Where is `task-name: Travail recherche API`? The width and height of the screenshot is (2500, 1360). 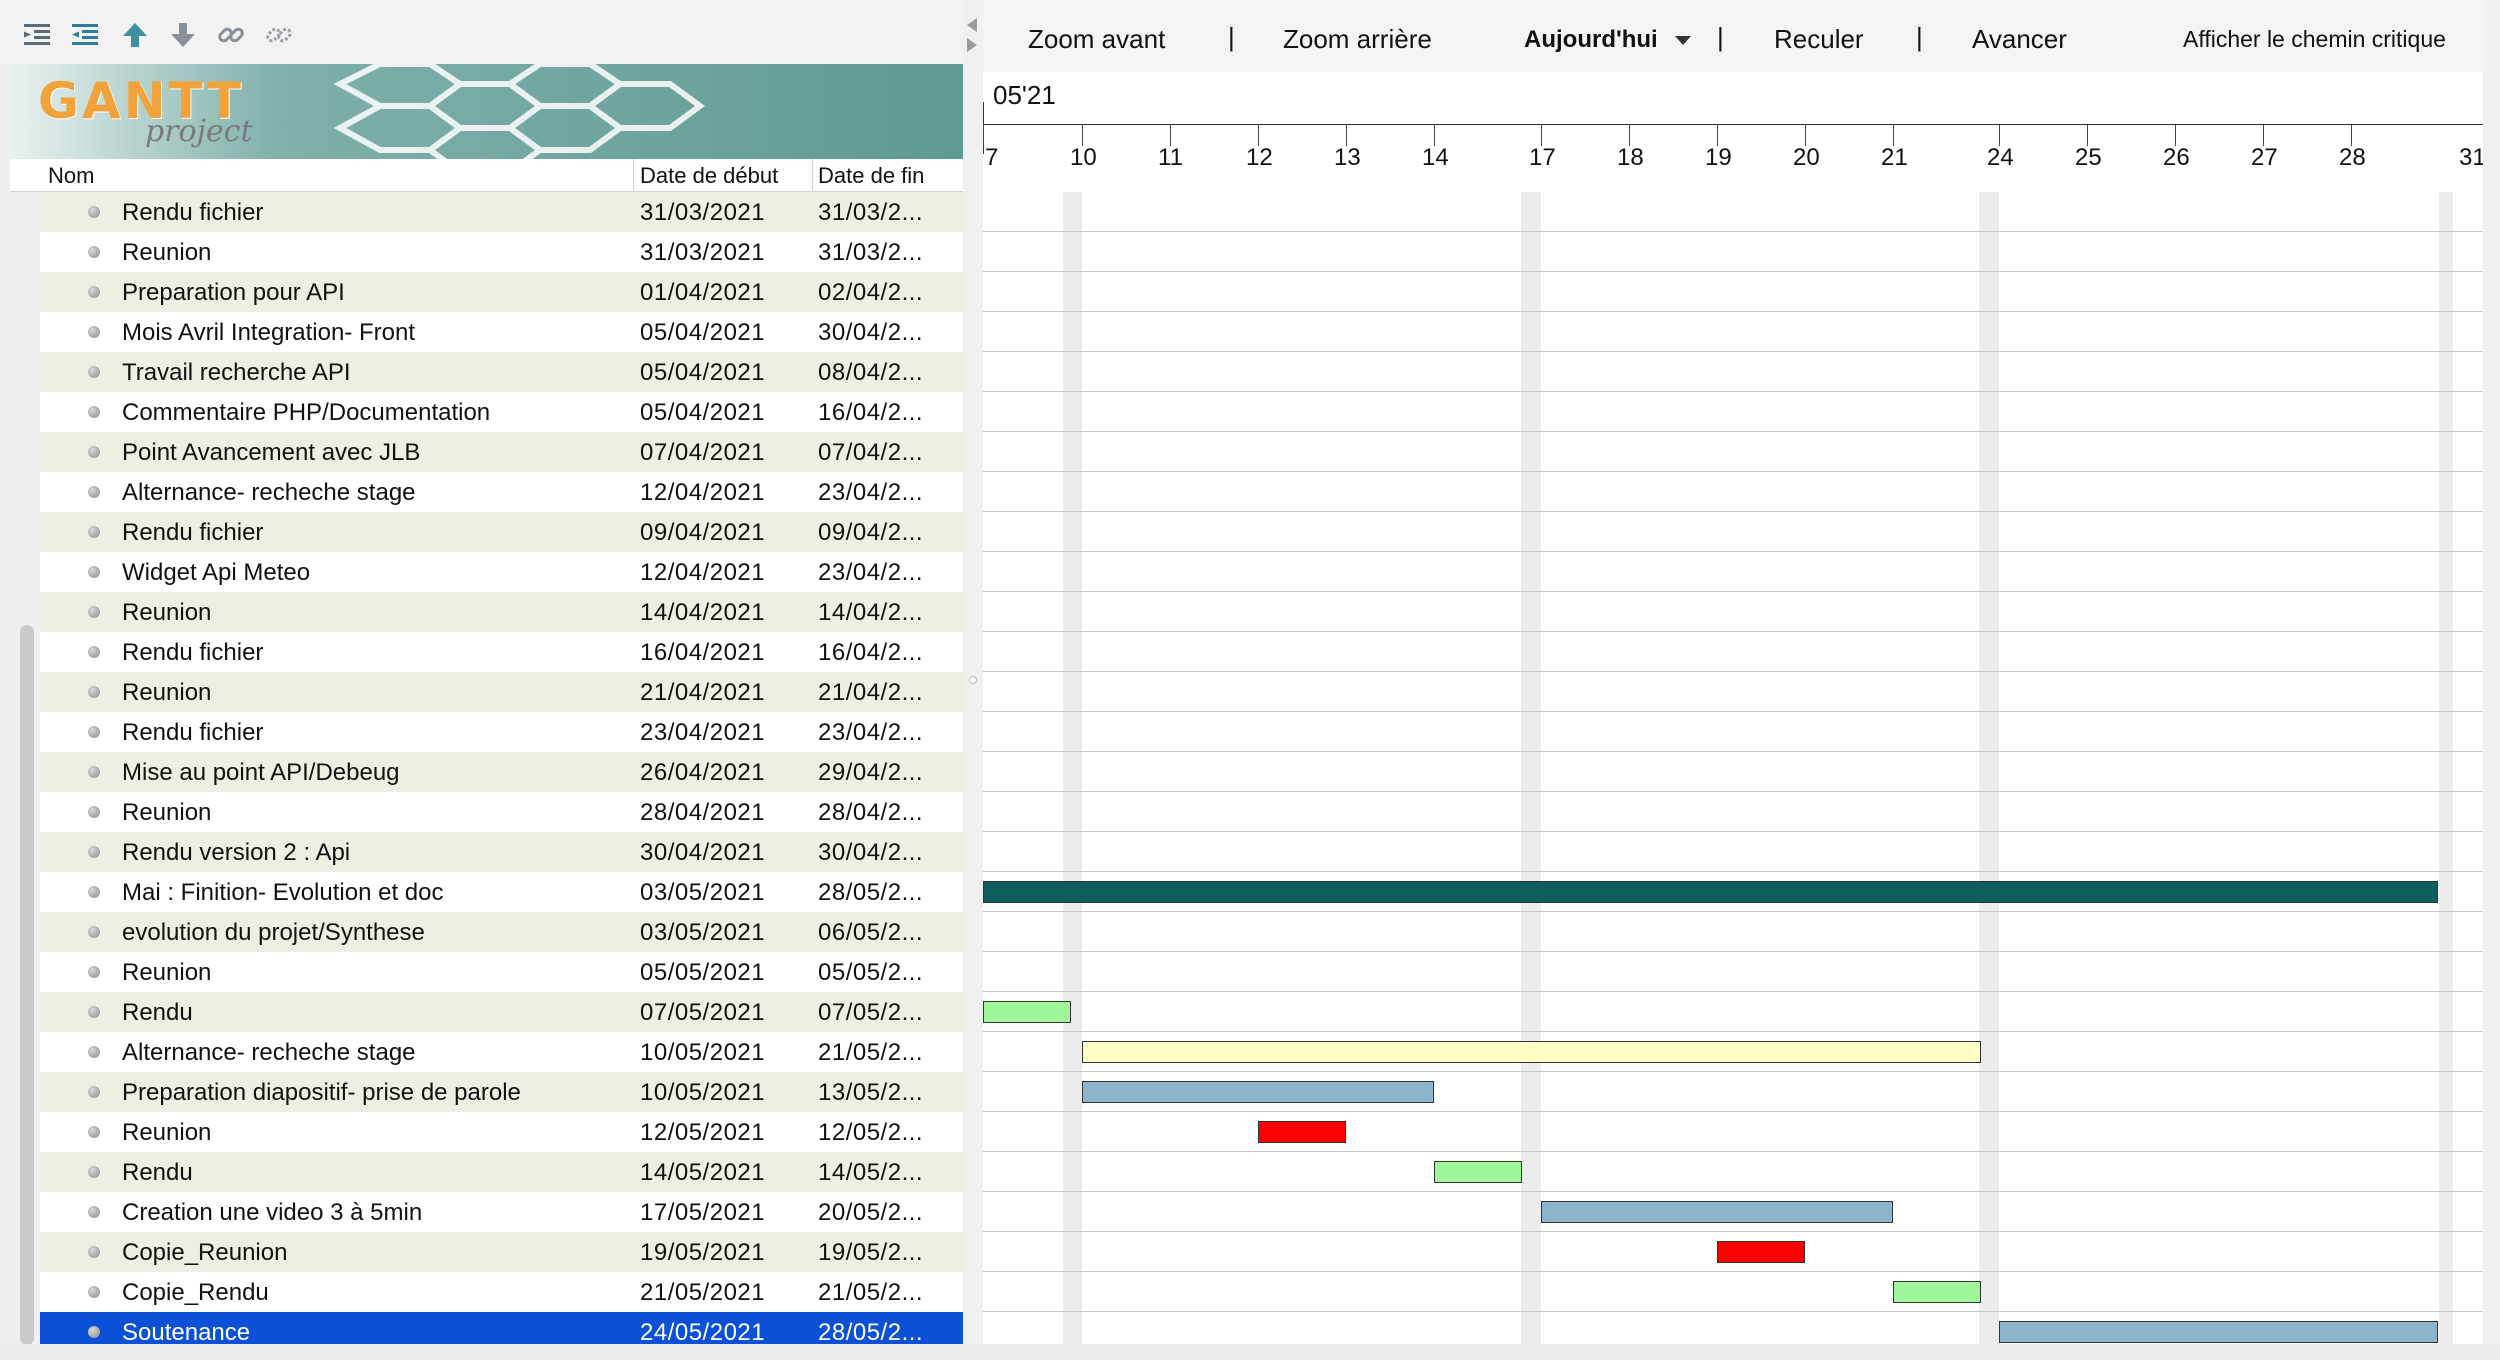 task-name: Travail recherche API is located at coordinates (236, 373).